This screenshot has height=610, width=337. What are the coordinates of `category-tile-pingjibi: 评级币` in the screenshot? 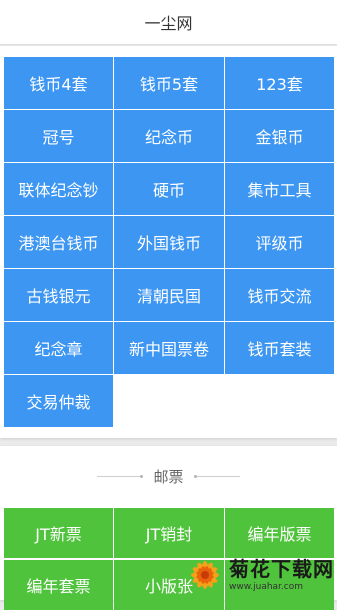 It's located at (279, 242).